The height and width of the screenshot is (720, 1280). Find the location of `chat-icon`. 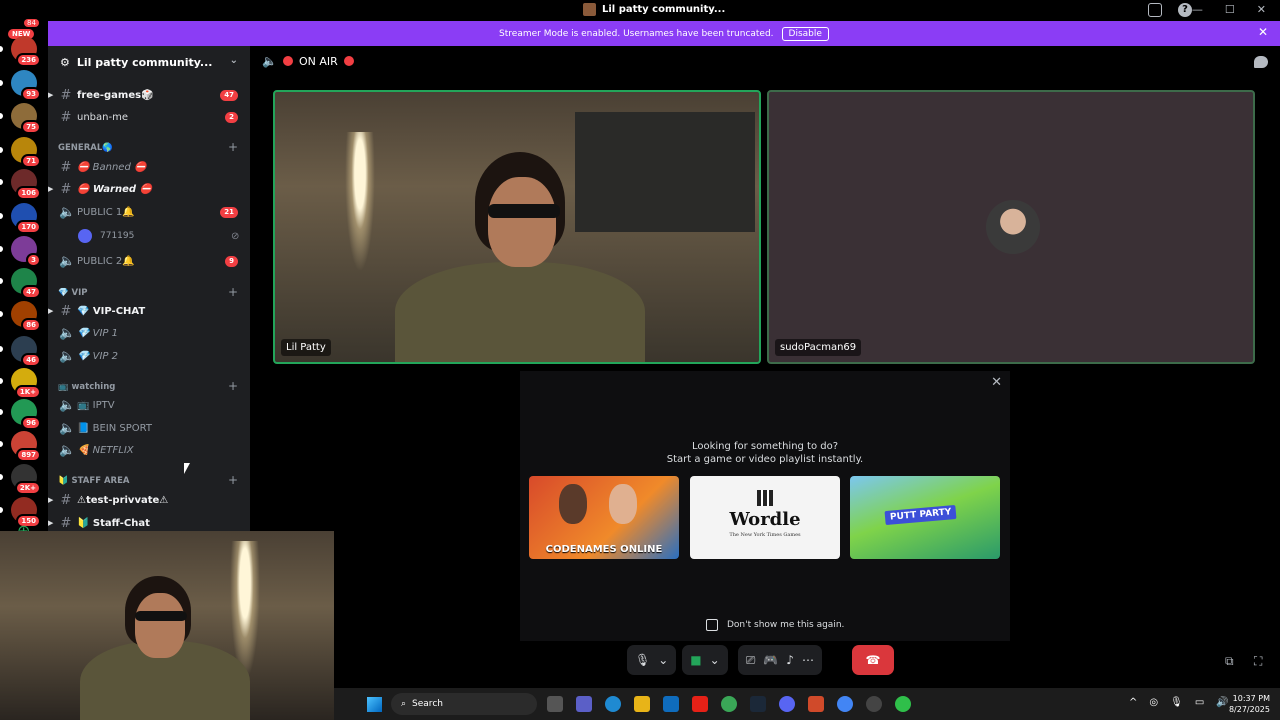

chat-icon is located at coordinates (1261, 62).